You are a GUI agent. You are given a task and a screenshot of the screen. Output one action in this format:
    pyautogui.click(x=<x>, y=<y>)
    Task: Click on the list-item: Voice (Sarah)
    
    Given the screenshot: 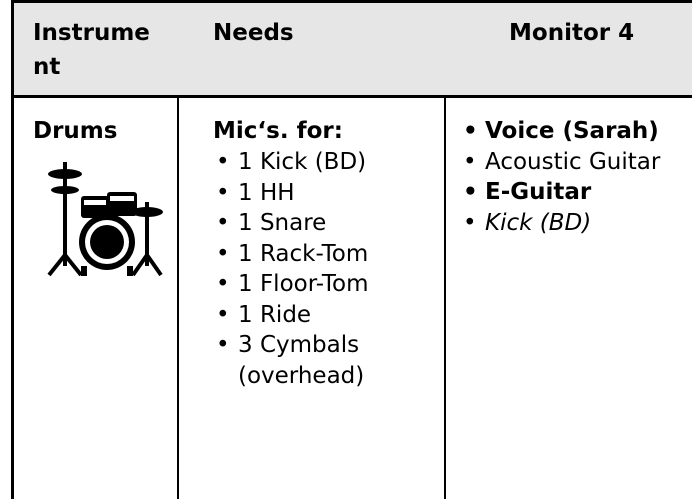 What is the action you would take?
    pyautogui.click(x=576, y=131)
    